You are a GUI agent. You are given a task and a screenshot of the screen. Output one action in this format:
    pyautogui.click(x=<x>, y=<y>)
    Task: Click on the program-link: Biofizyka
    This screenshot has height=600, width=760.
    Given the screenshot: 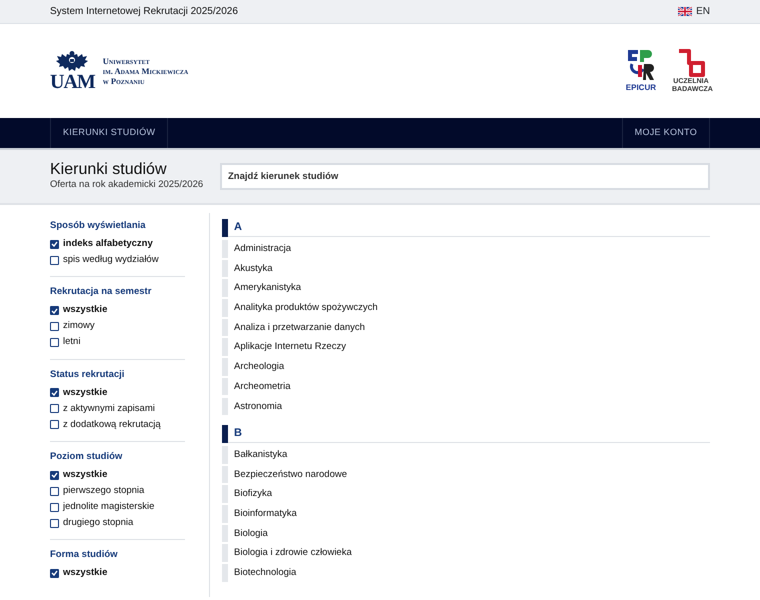 What is the action you would take?
    pyautogui.click(x=466, y=494)
    